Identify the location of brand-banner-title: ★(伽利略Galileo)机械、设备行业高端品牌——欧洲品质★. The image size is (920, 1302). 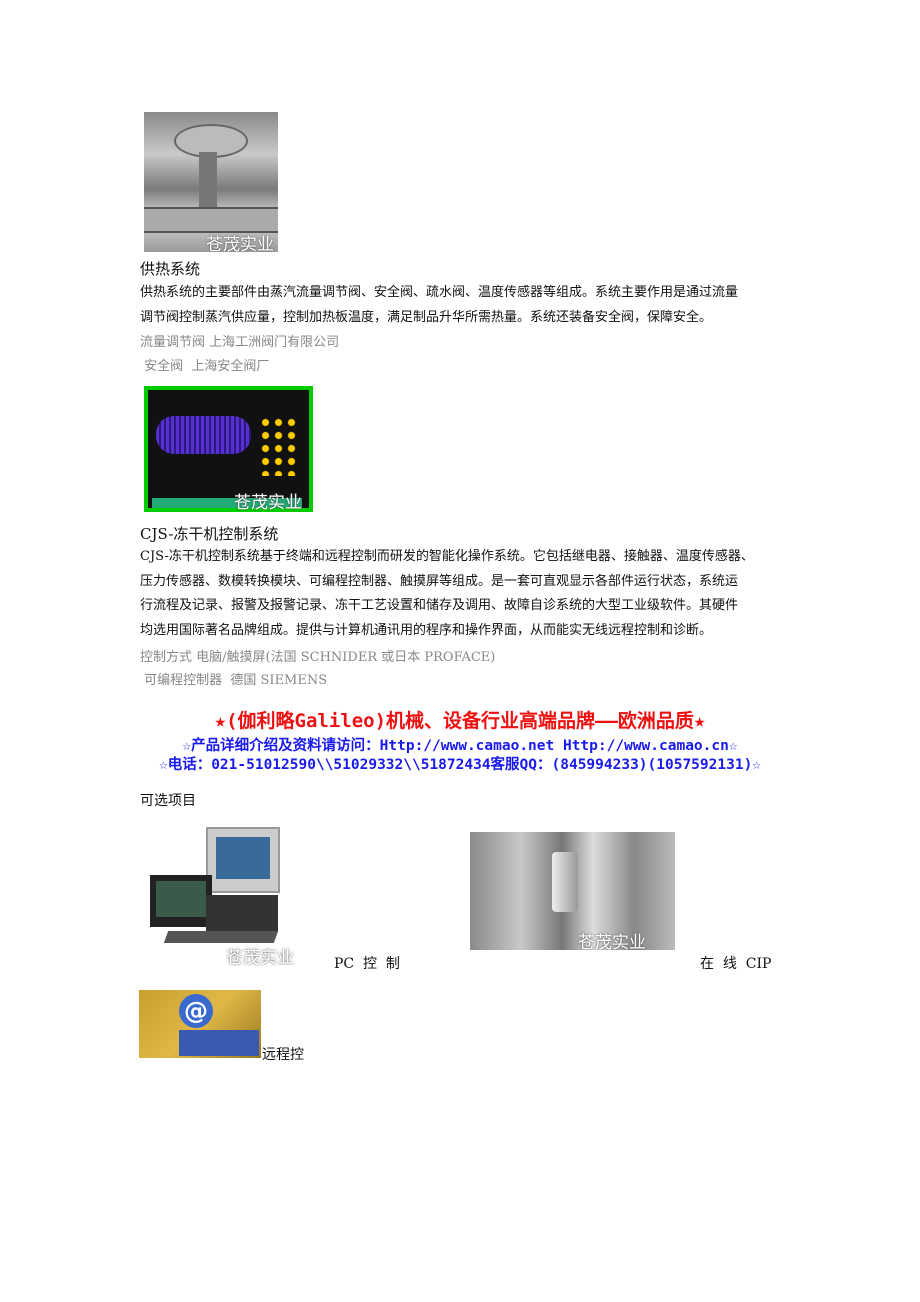
(460, 721).